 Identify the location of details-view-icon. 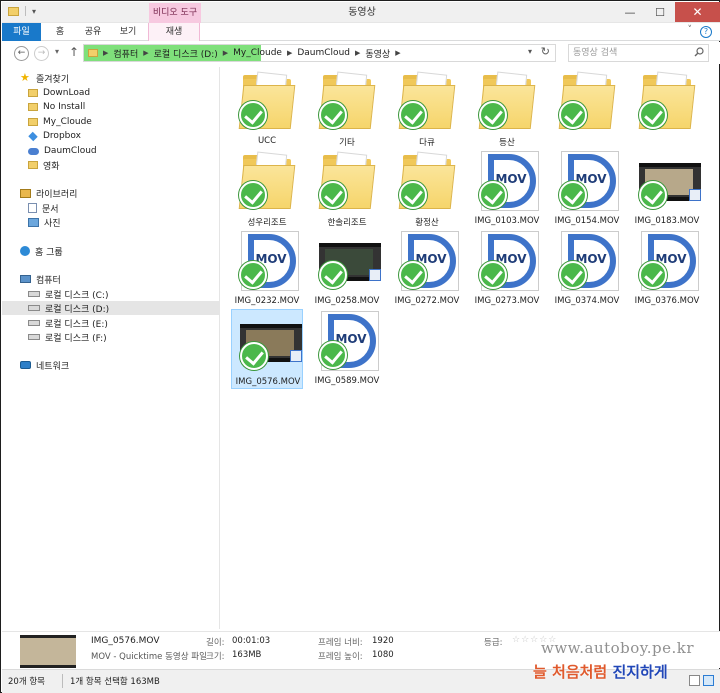
(694, 680).